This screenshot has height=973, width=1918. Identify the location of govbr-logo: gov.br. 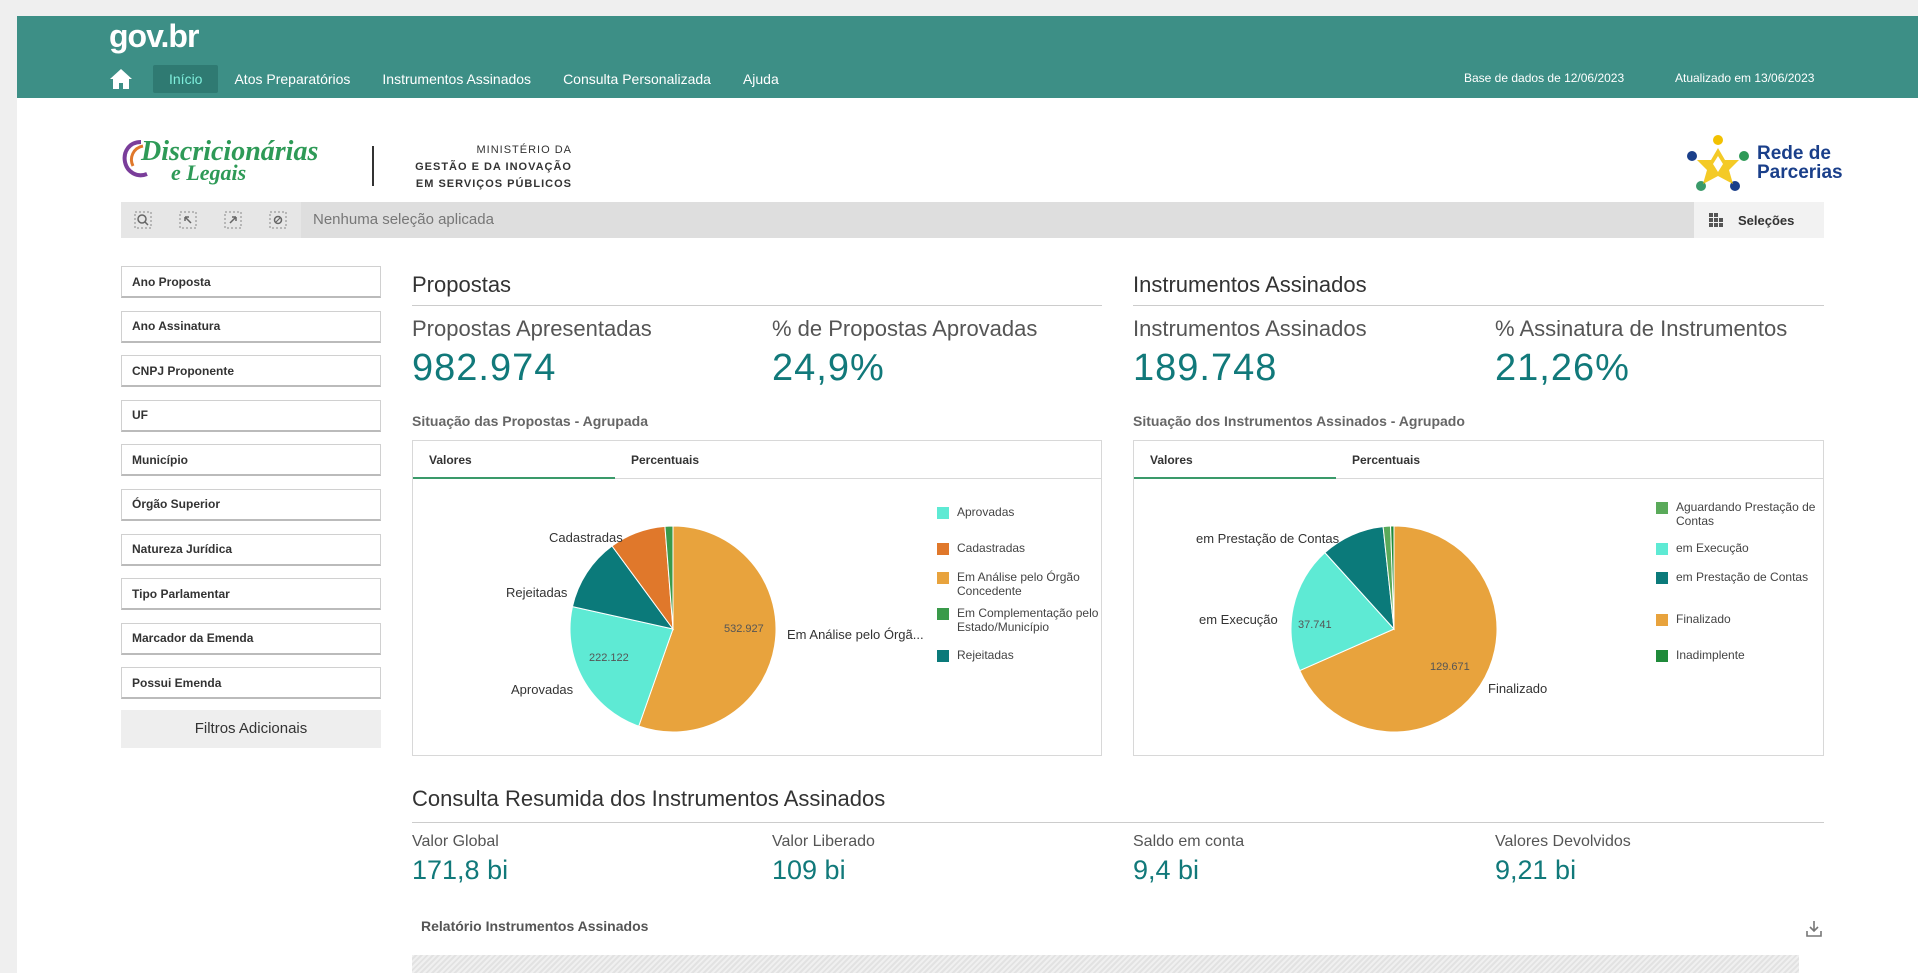
(154, 36).